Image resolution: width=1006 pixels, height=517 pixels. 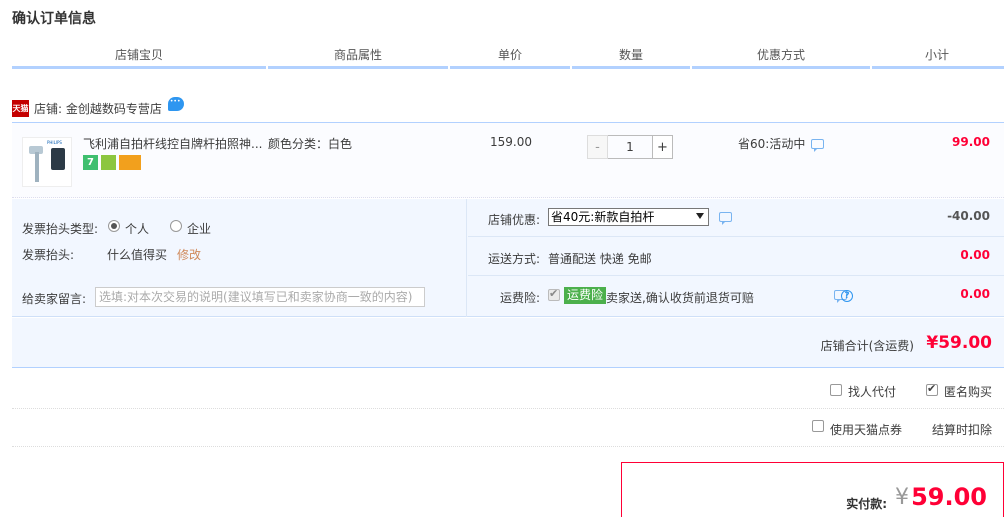 What do you see at coordinates (114, 226) in the screenshot?
I see `invoice-personal-radio` at bounding box center [114, 226].